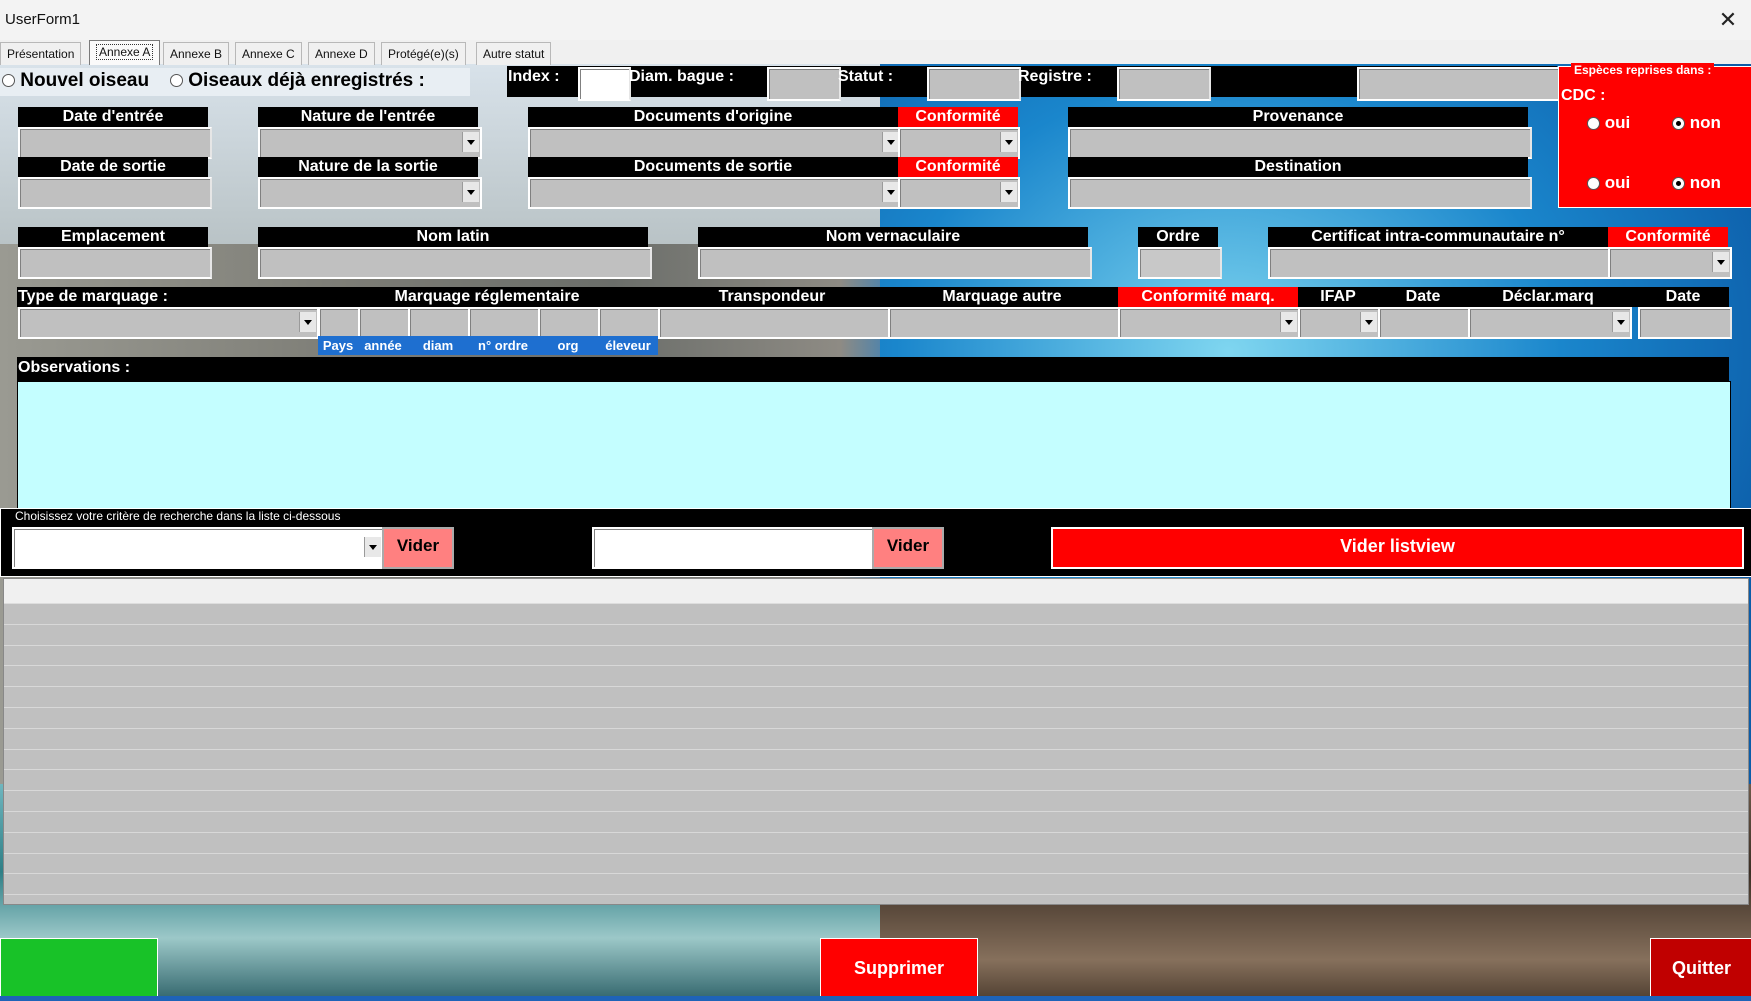 This screenshot has height=1001, width=1751. Describe the element at coordinates (570, 323) in the screenshot. I see `org-field` at that location.